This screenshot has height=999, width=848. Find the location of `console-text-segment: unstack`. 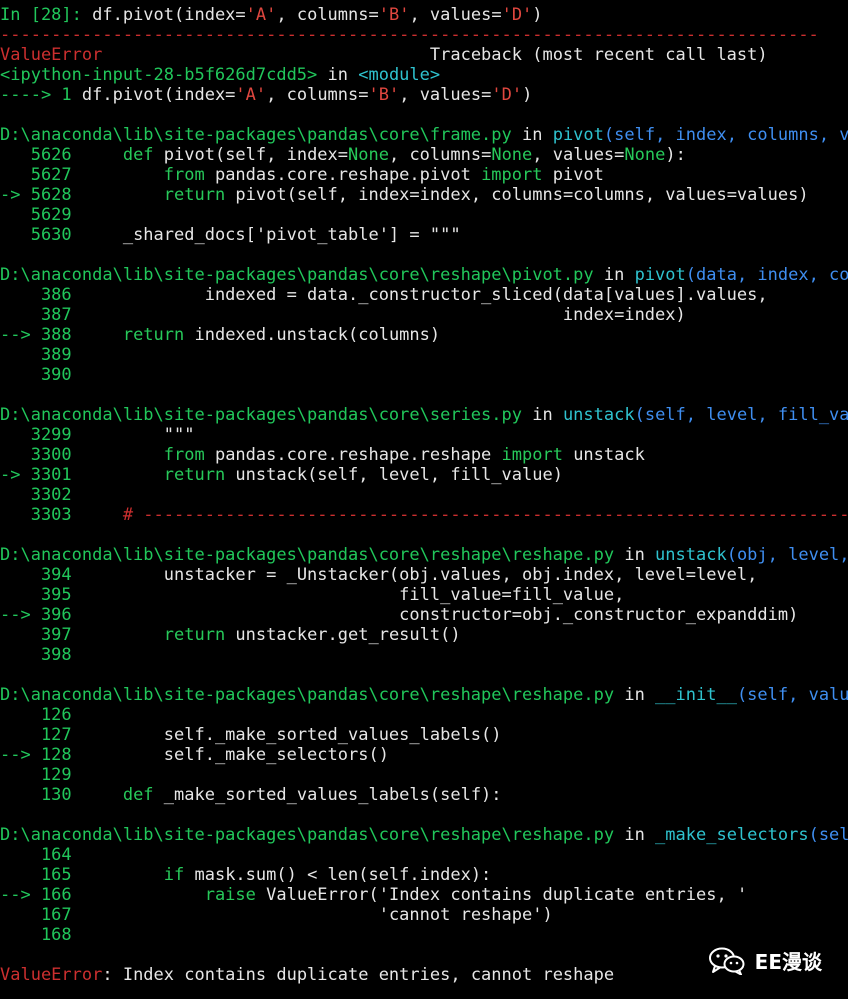

console-text-segment: unstack is located at coordinates (609, 455).